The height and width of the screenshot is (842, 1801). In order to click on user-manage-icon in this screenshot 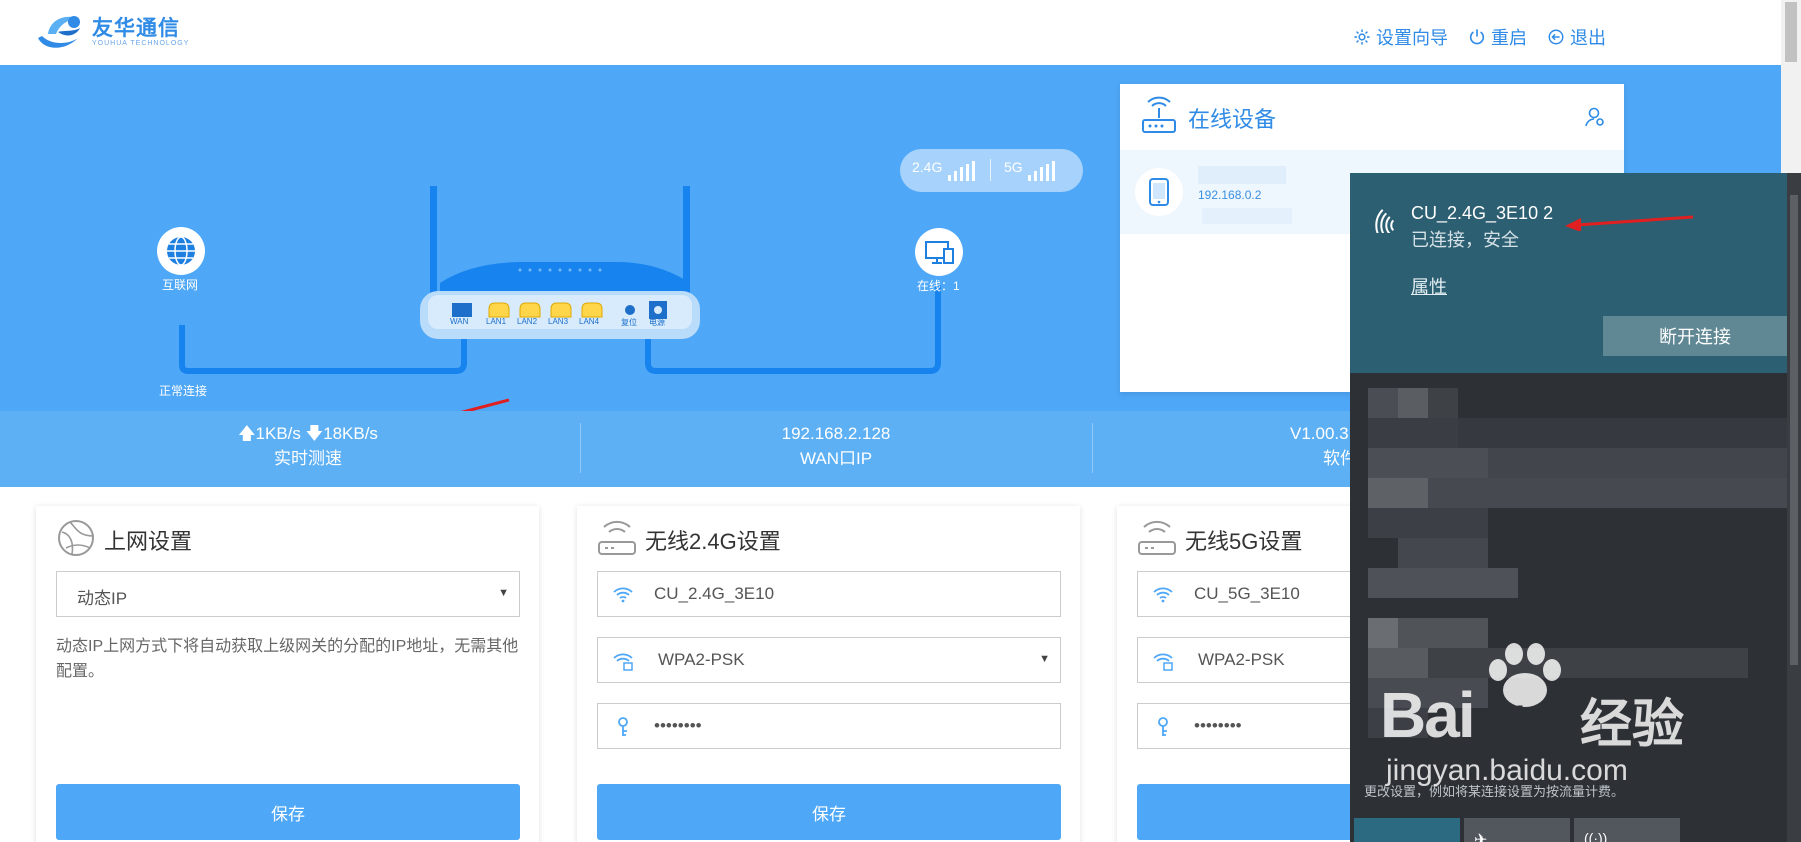, I will do `click(1595, 117)`.